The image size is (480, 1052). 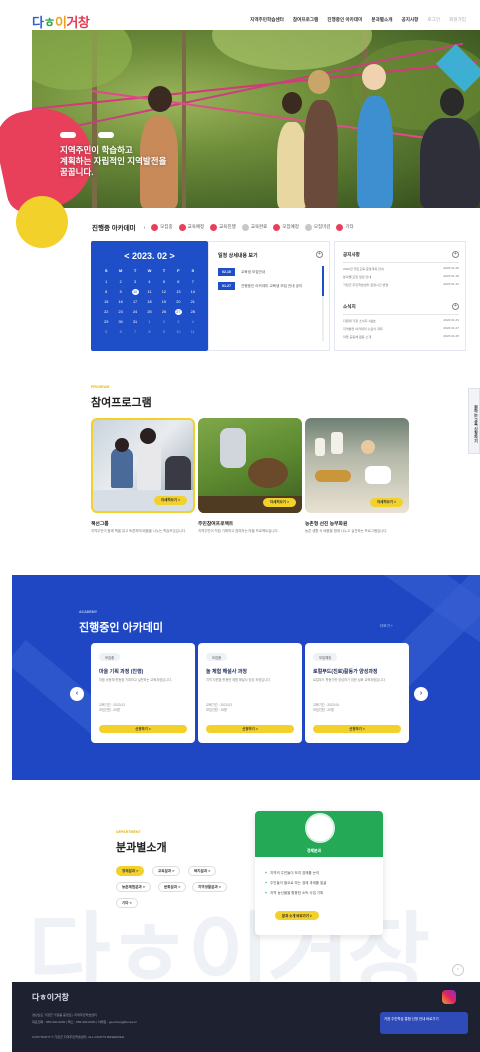 I want to click on nav-item: 분과별소개, so click(x=381, y=20).